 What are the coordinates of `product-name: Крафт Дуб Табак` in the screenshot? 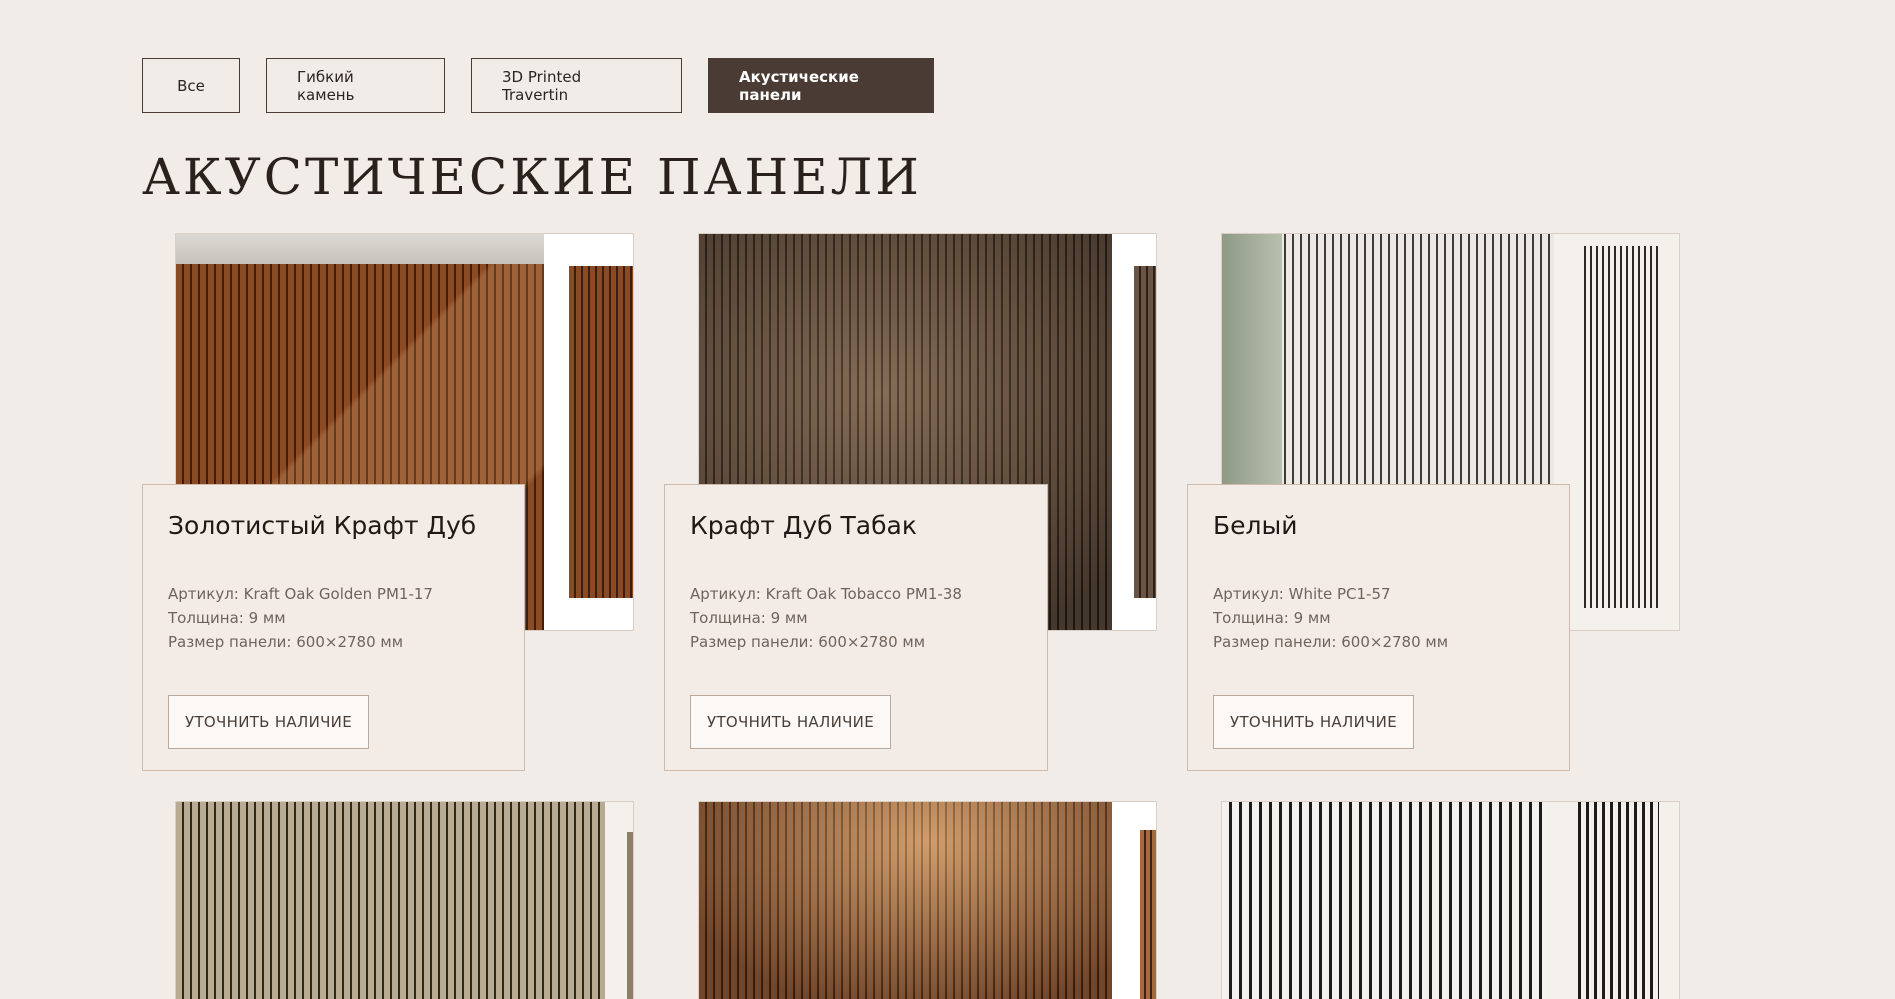 It's located at (803, 525).